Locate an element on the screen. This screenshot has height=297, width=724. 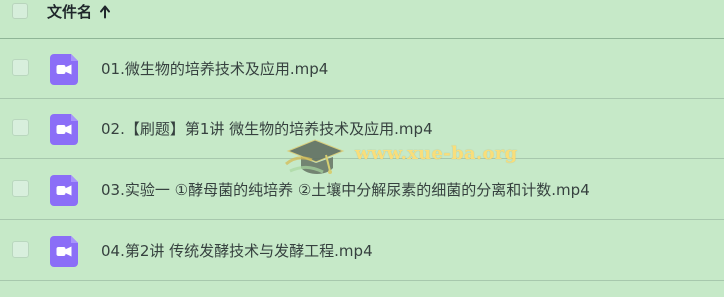
file-list-header: 文件名 is located at coordinates (362, 19).